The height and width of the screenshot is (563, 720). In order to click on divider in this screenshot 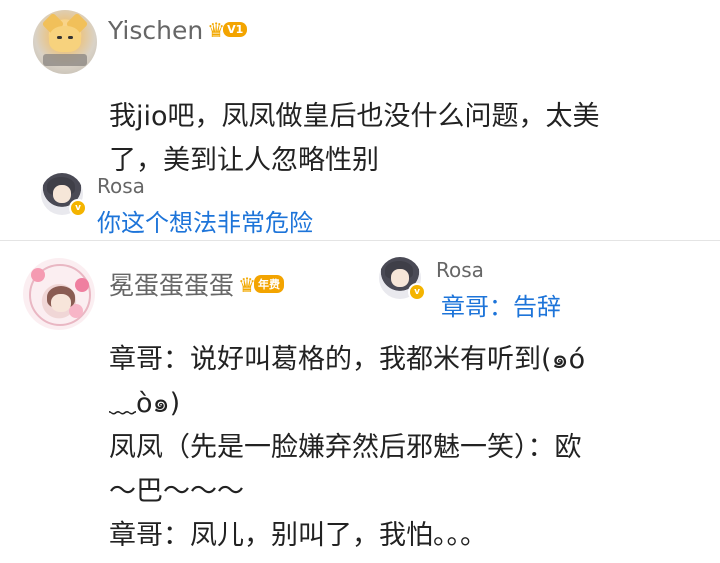, I will do `click(360, 240)`.